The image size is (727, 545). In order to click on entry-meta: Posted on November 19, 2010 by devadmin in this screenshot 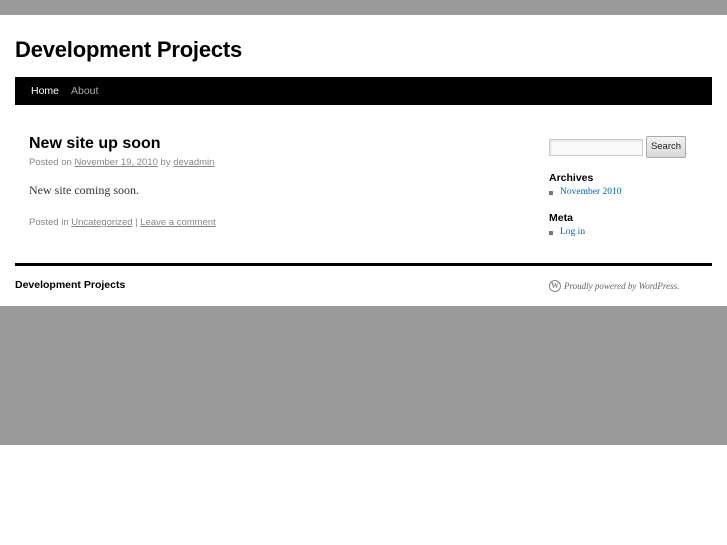, I will do `click(121, 162)`.